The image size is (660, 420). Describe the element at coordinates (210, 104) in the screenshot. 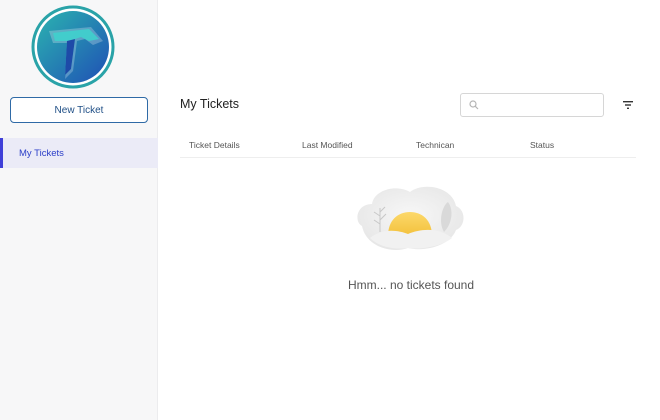

I see `page-title: My Tickets` at that location.